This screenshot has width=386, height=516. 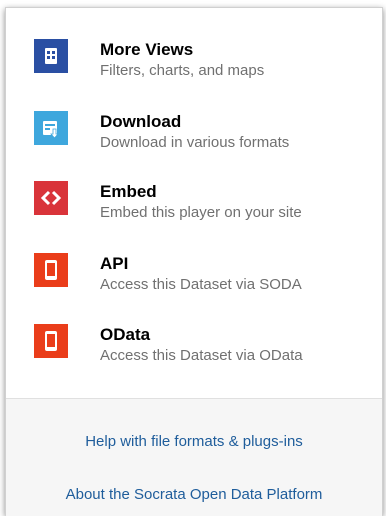 I want to click on about-socrata-link: About the Socrata Open Data Platform, so click(x=194, y=494).